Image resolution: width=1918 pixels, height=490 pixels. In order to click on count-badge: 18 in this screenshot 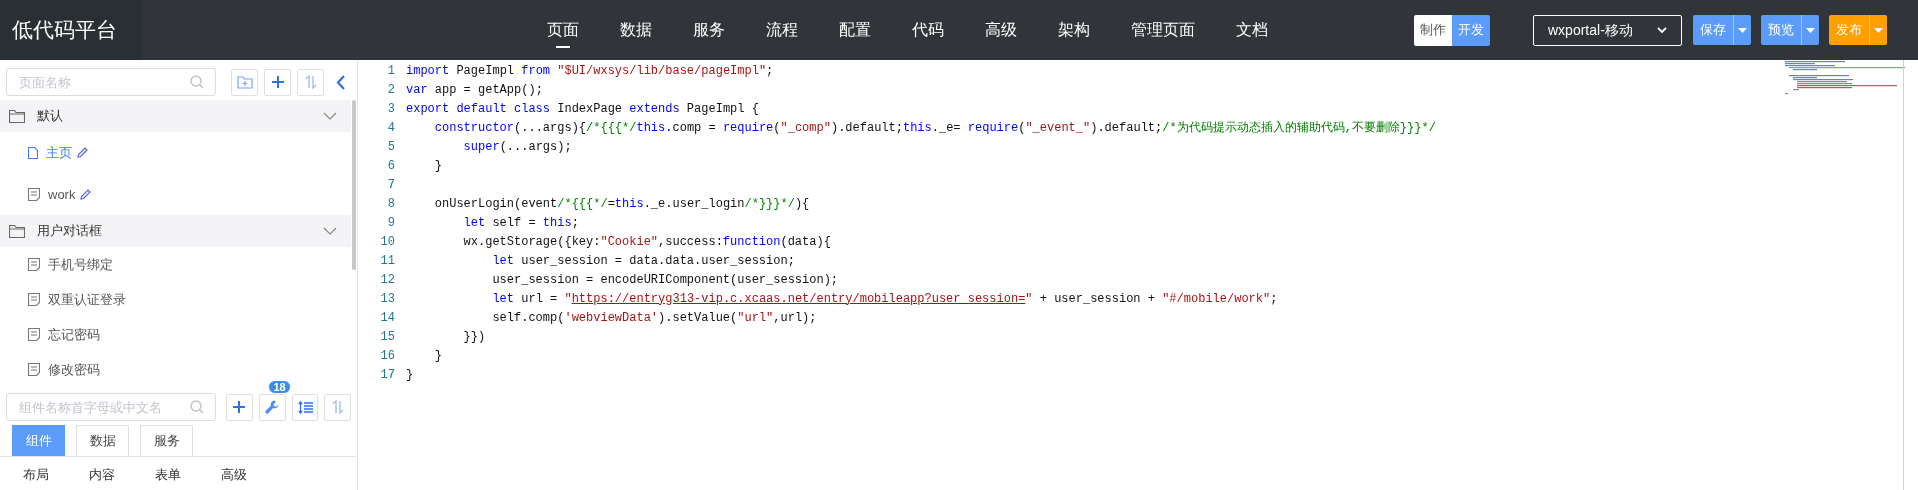, I will do `click(279, 386)`.